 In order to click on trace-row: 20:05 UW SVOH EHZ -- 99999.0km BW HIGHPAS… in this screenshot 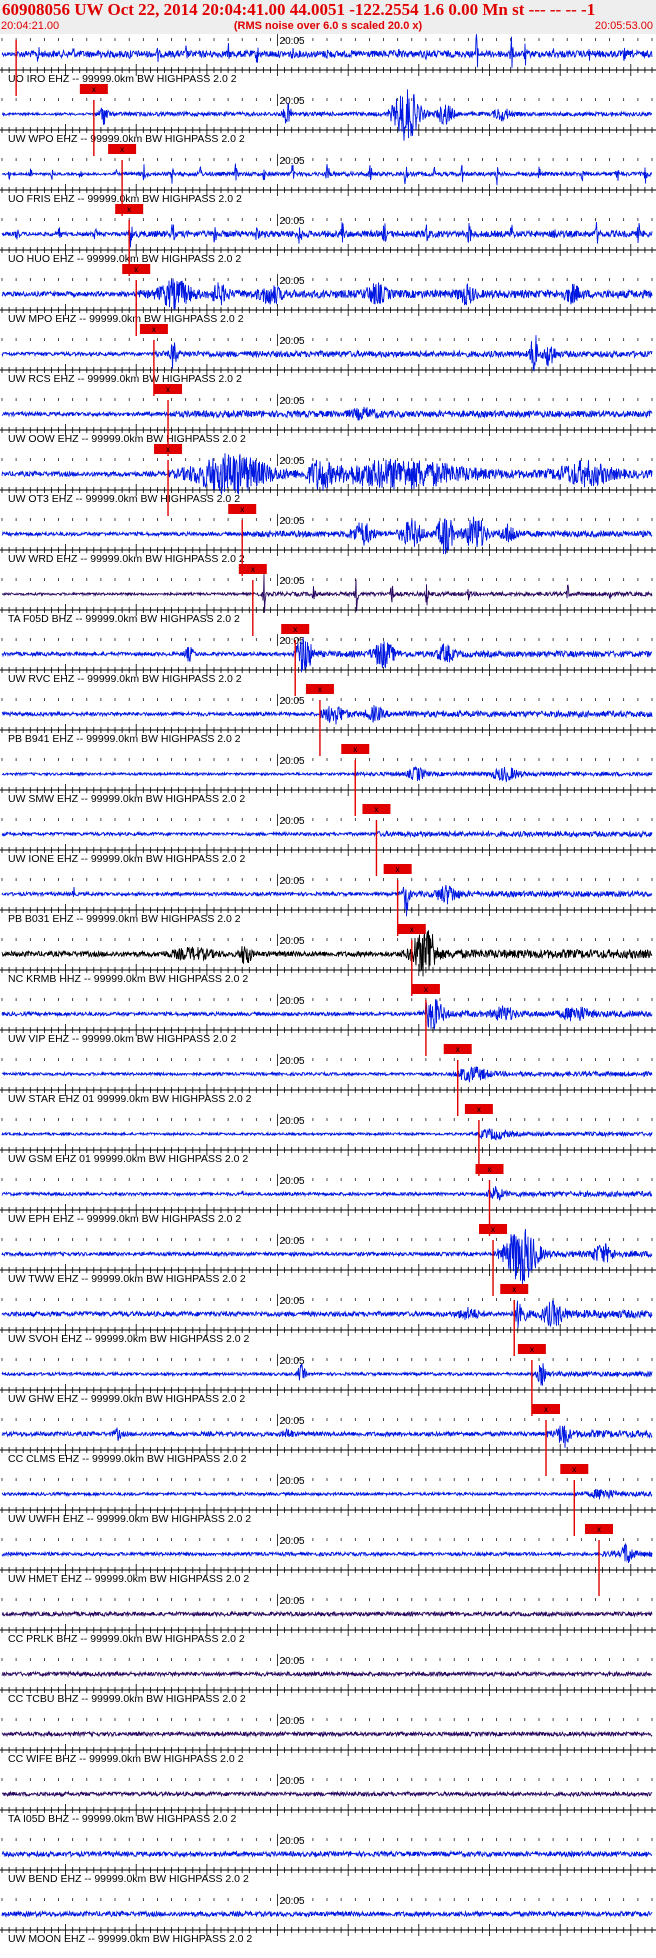, I will do `click(328, 1320)`.